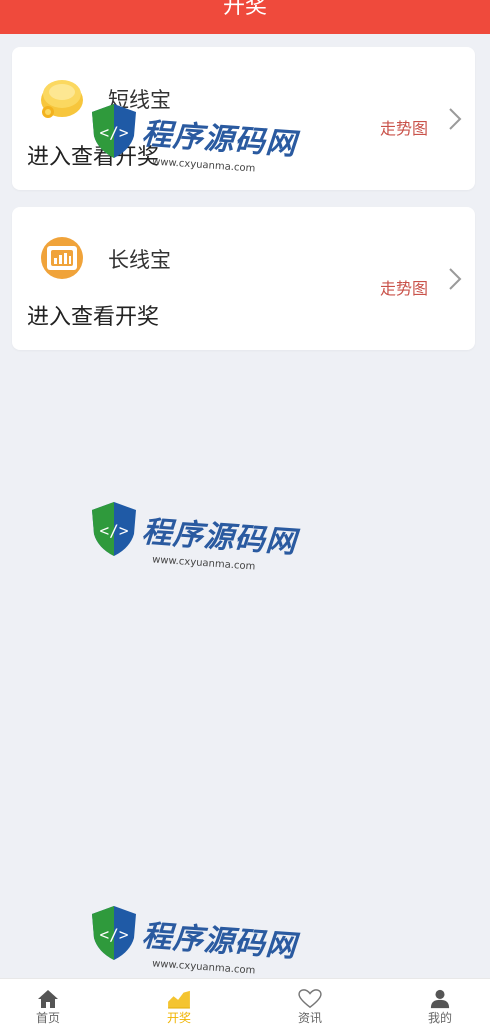 This screenshot has width=490, height=1024. What do you see at coordinates (243, 118) in the screenshot?
I see `lottery-card-short: 短线宝 进入查看开奖 走势图` at bounding box center [243, 118].